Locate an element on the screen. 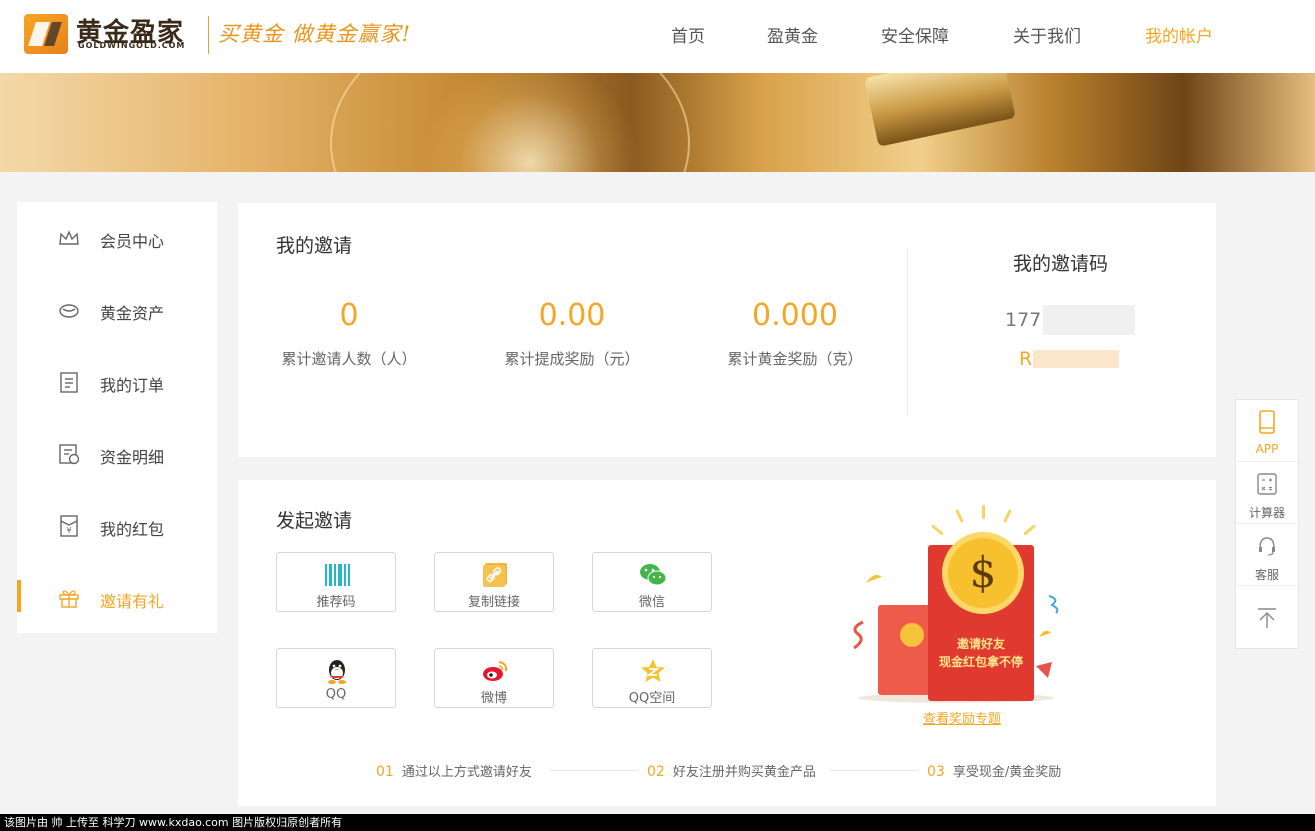 This screenshot has width=1315, height=831. invite-code-string: R is located at coordinates (1026, 359).